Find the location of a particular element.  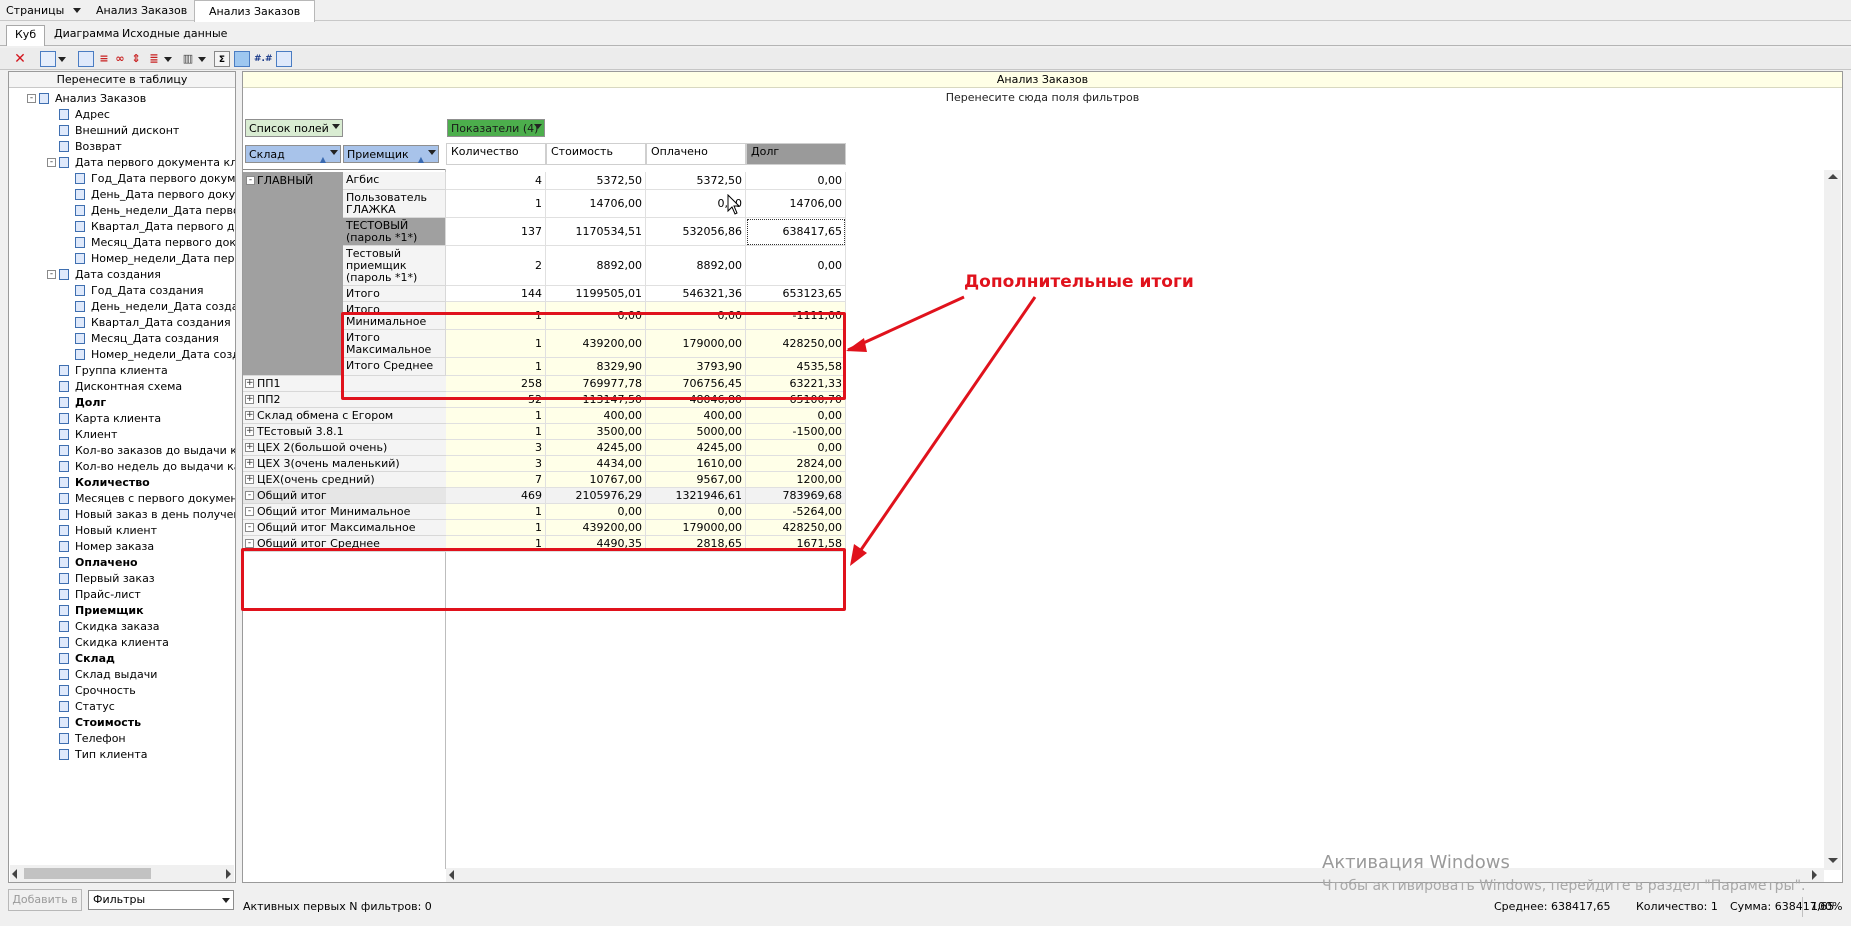

tree-item: Склад выдачи is located at coordinates (147, 675).